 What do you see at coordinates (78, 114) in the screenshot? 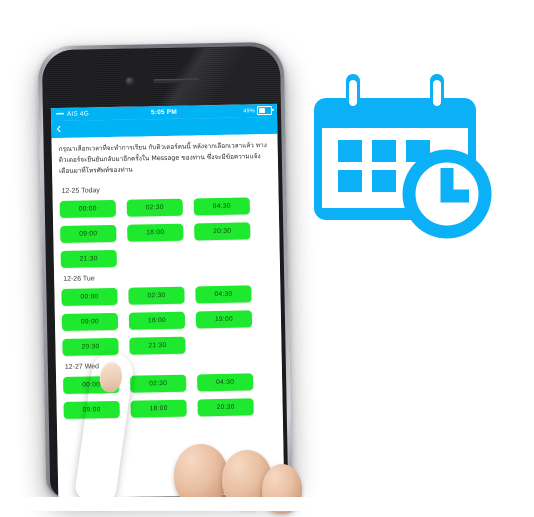
I see `carrier-label: AIS 4G` at bounding box center [78, 114].